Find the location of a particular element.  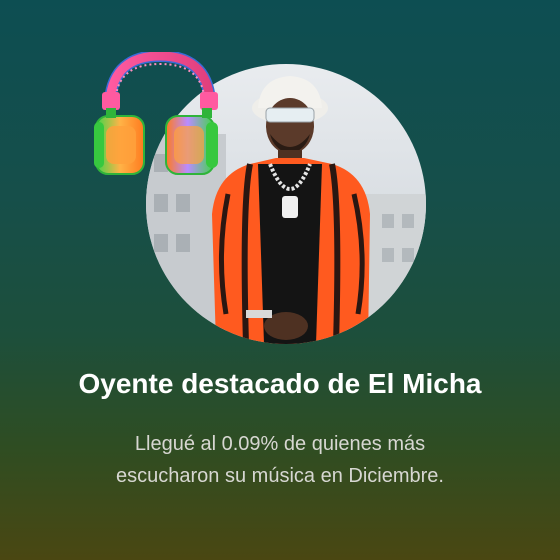

subtitle-line-1: Llegué al 0.09% de quienes más is located at coordinates (280, 444).